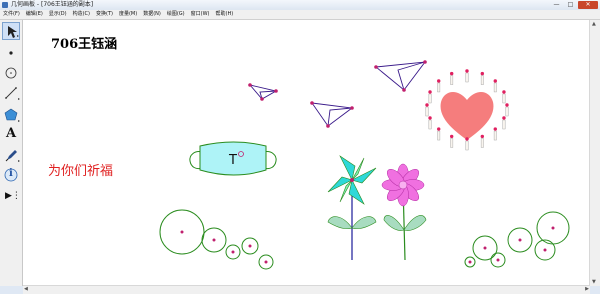  Describe the element at coordinates (352, 207) in the screenshot. I see `pinwheel-flower` at that location.